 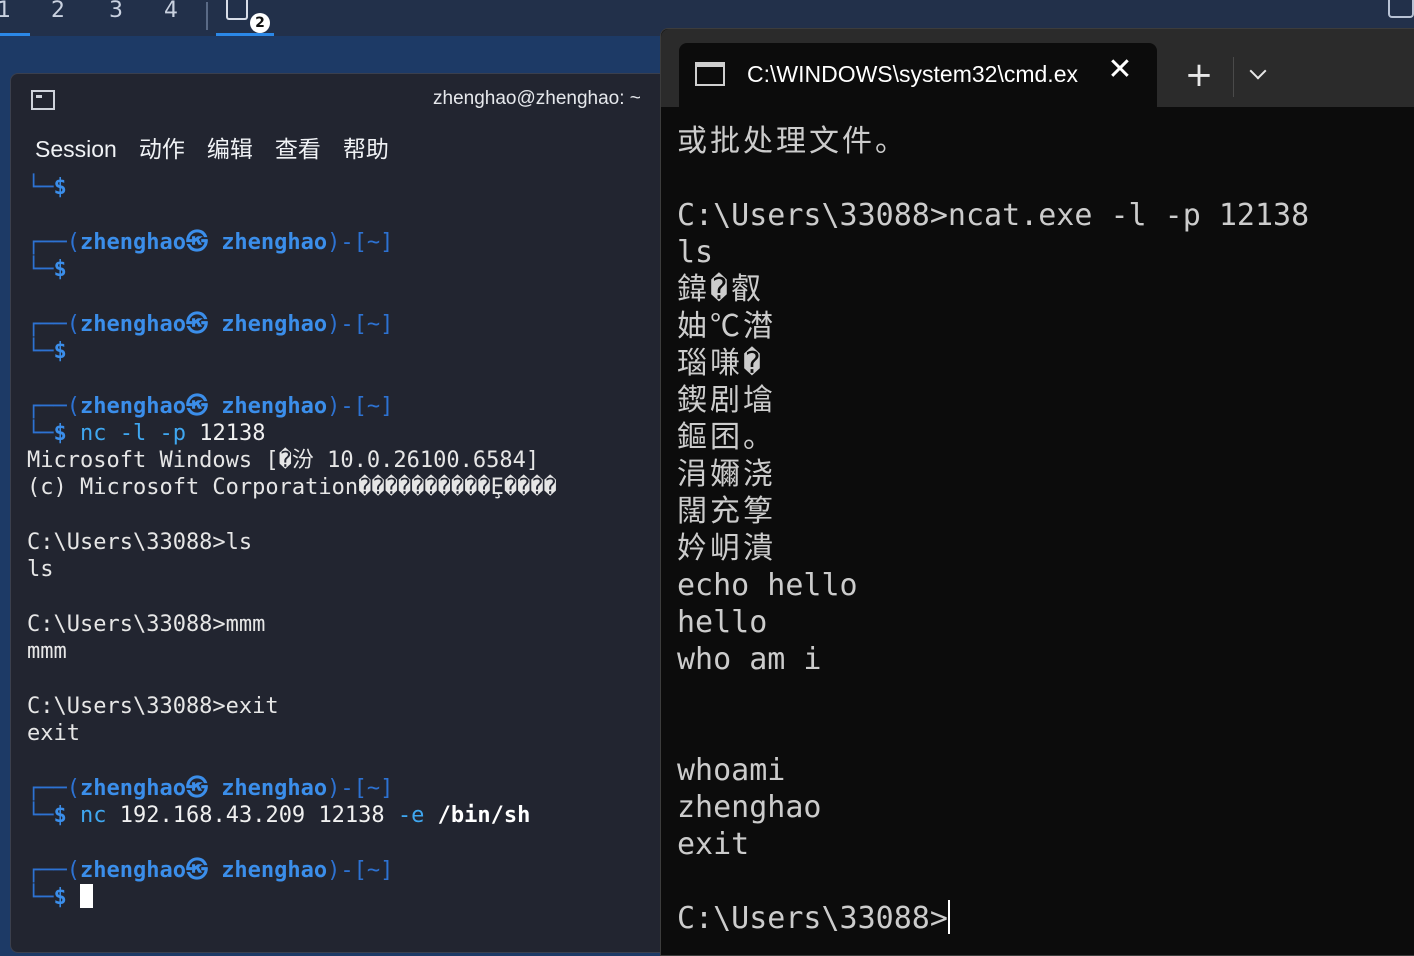 I want to click on tab-title: C:\WINDOWS\system32\cmd.exe, so click(x=913, y=74).